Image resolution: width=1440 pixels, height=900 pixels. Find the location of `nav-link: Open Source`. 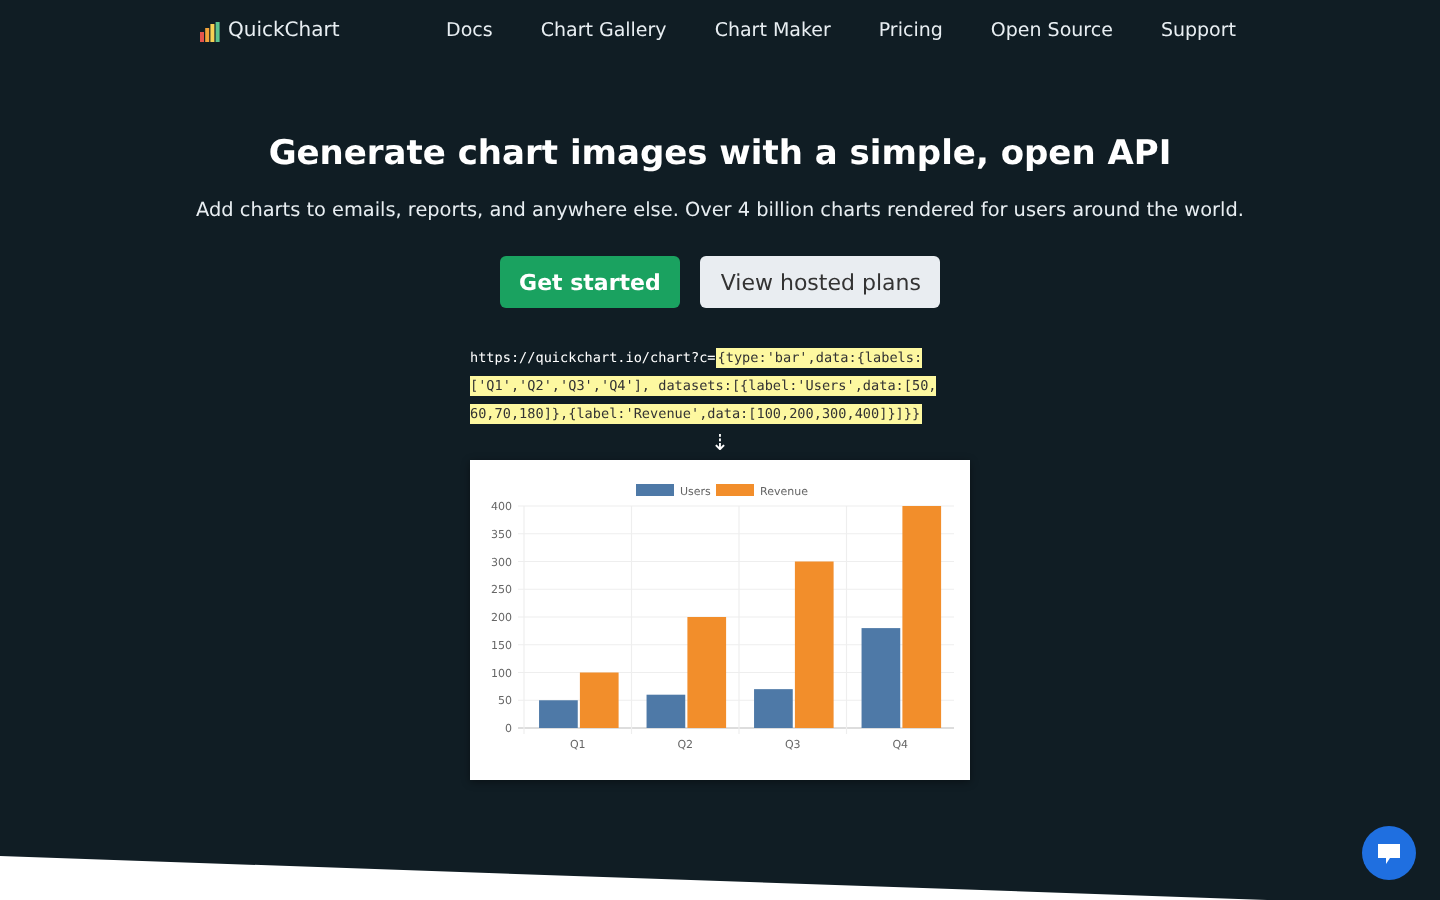

nav-link: Open Source is located at coordinates (1051, 30).